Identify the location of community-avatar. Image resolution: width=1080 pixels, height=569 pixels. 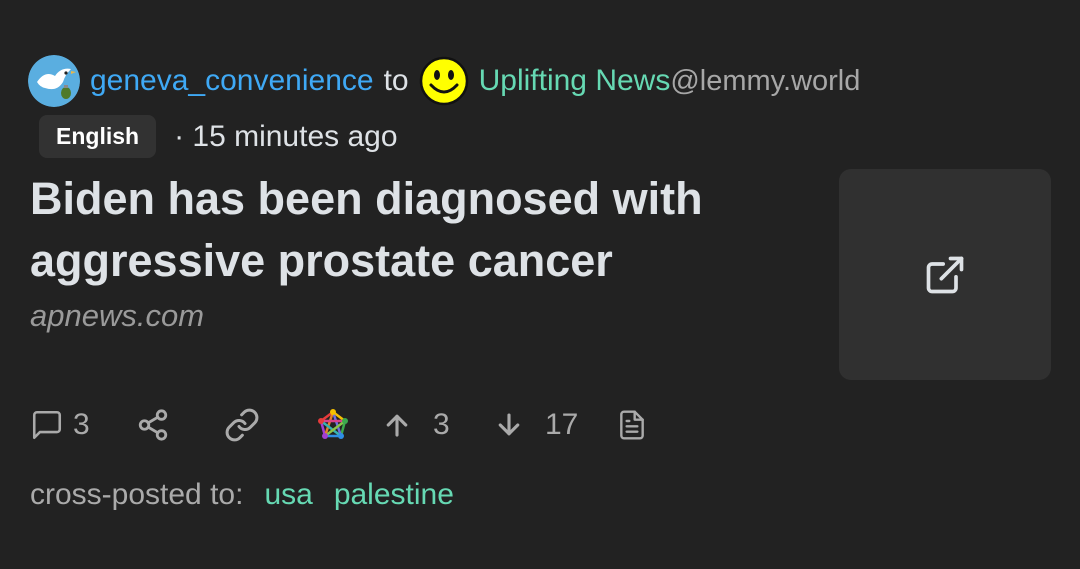
(444, 81).